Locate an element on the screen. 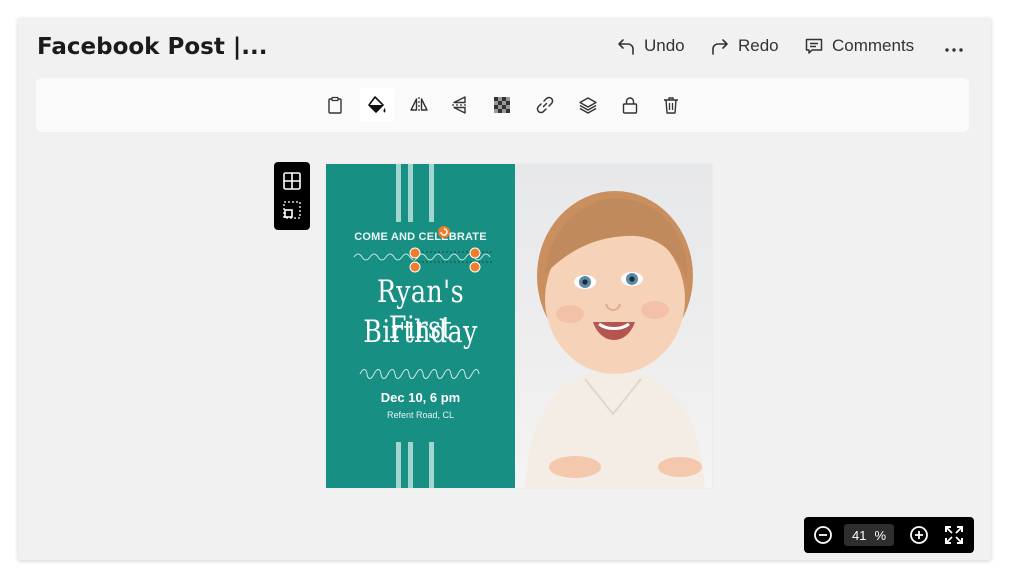 Image resolution: width=1009 pixels, height=579 pixels. zoom-out-button is located at coordinates (823, 535).